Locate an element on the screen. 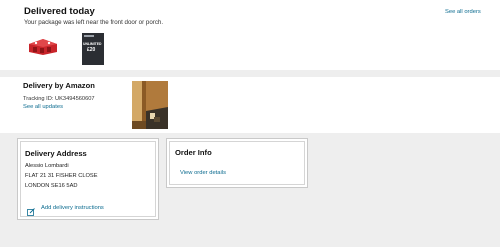 Image resolution: width=500 pixels, height=247 pixels. red-lego-box-thumb is located at coordinates (43, 47).